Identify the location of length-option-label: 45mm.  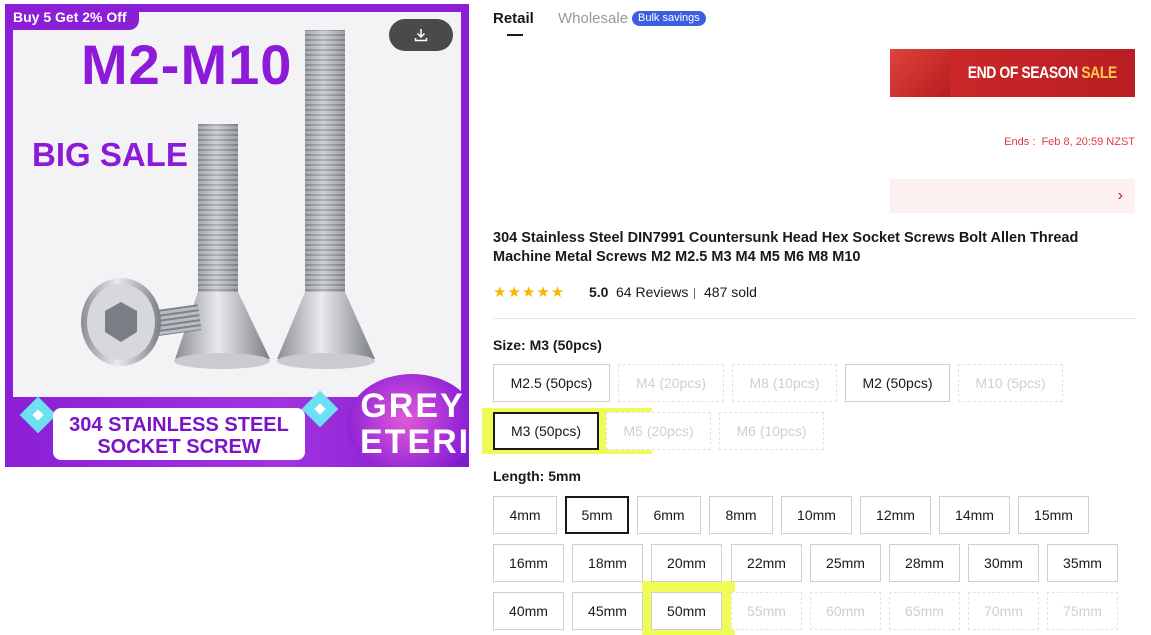
(607, 611).